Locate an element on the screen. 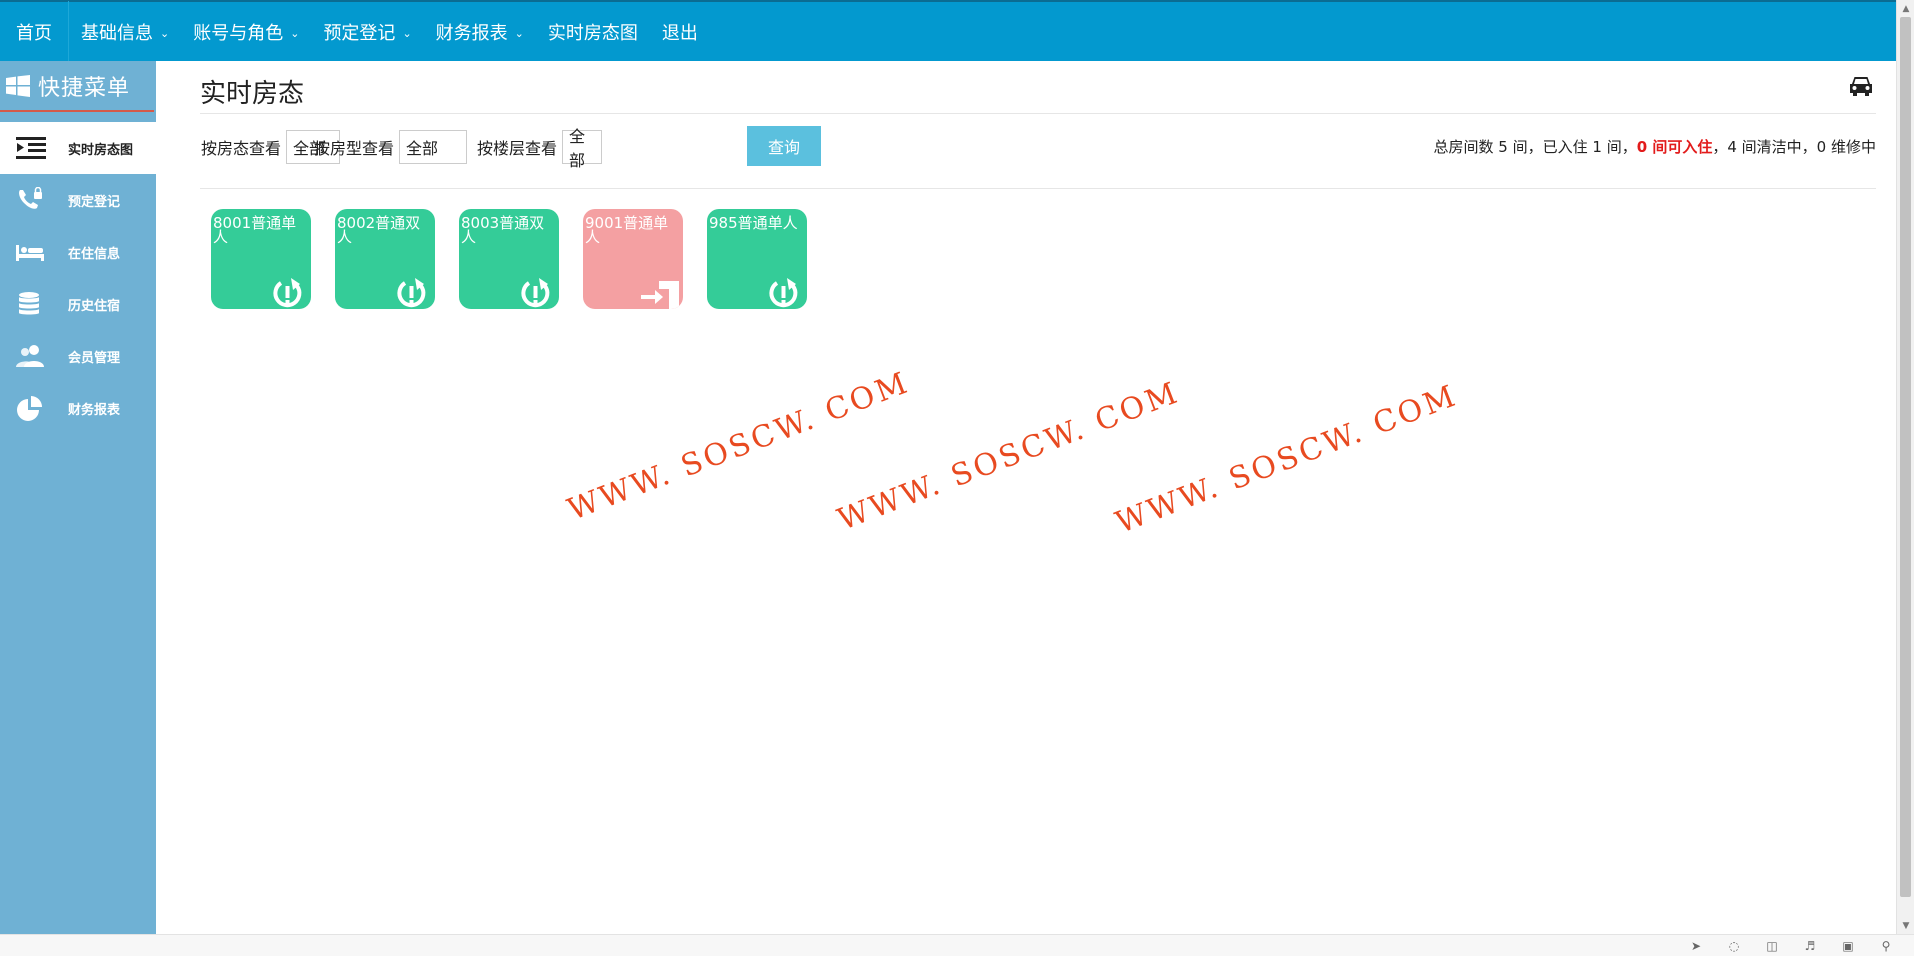 The image size is (1914, 956). sidebar-item-label: 财务报表 is located at coordinates (94, 410).